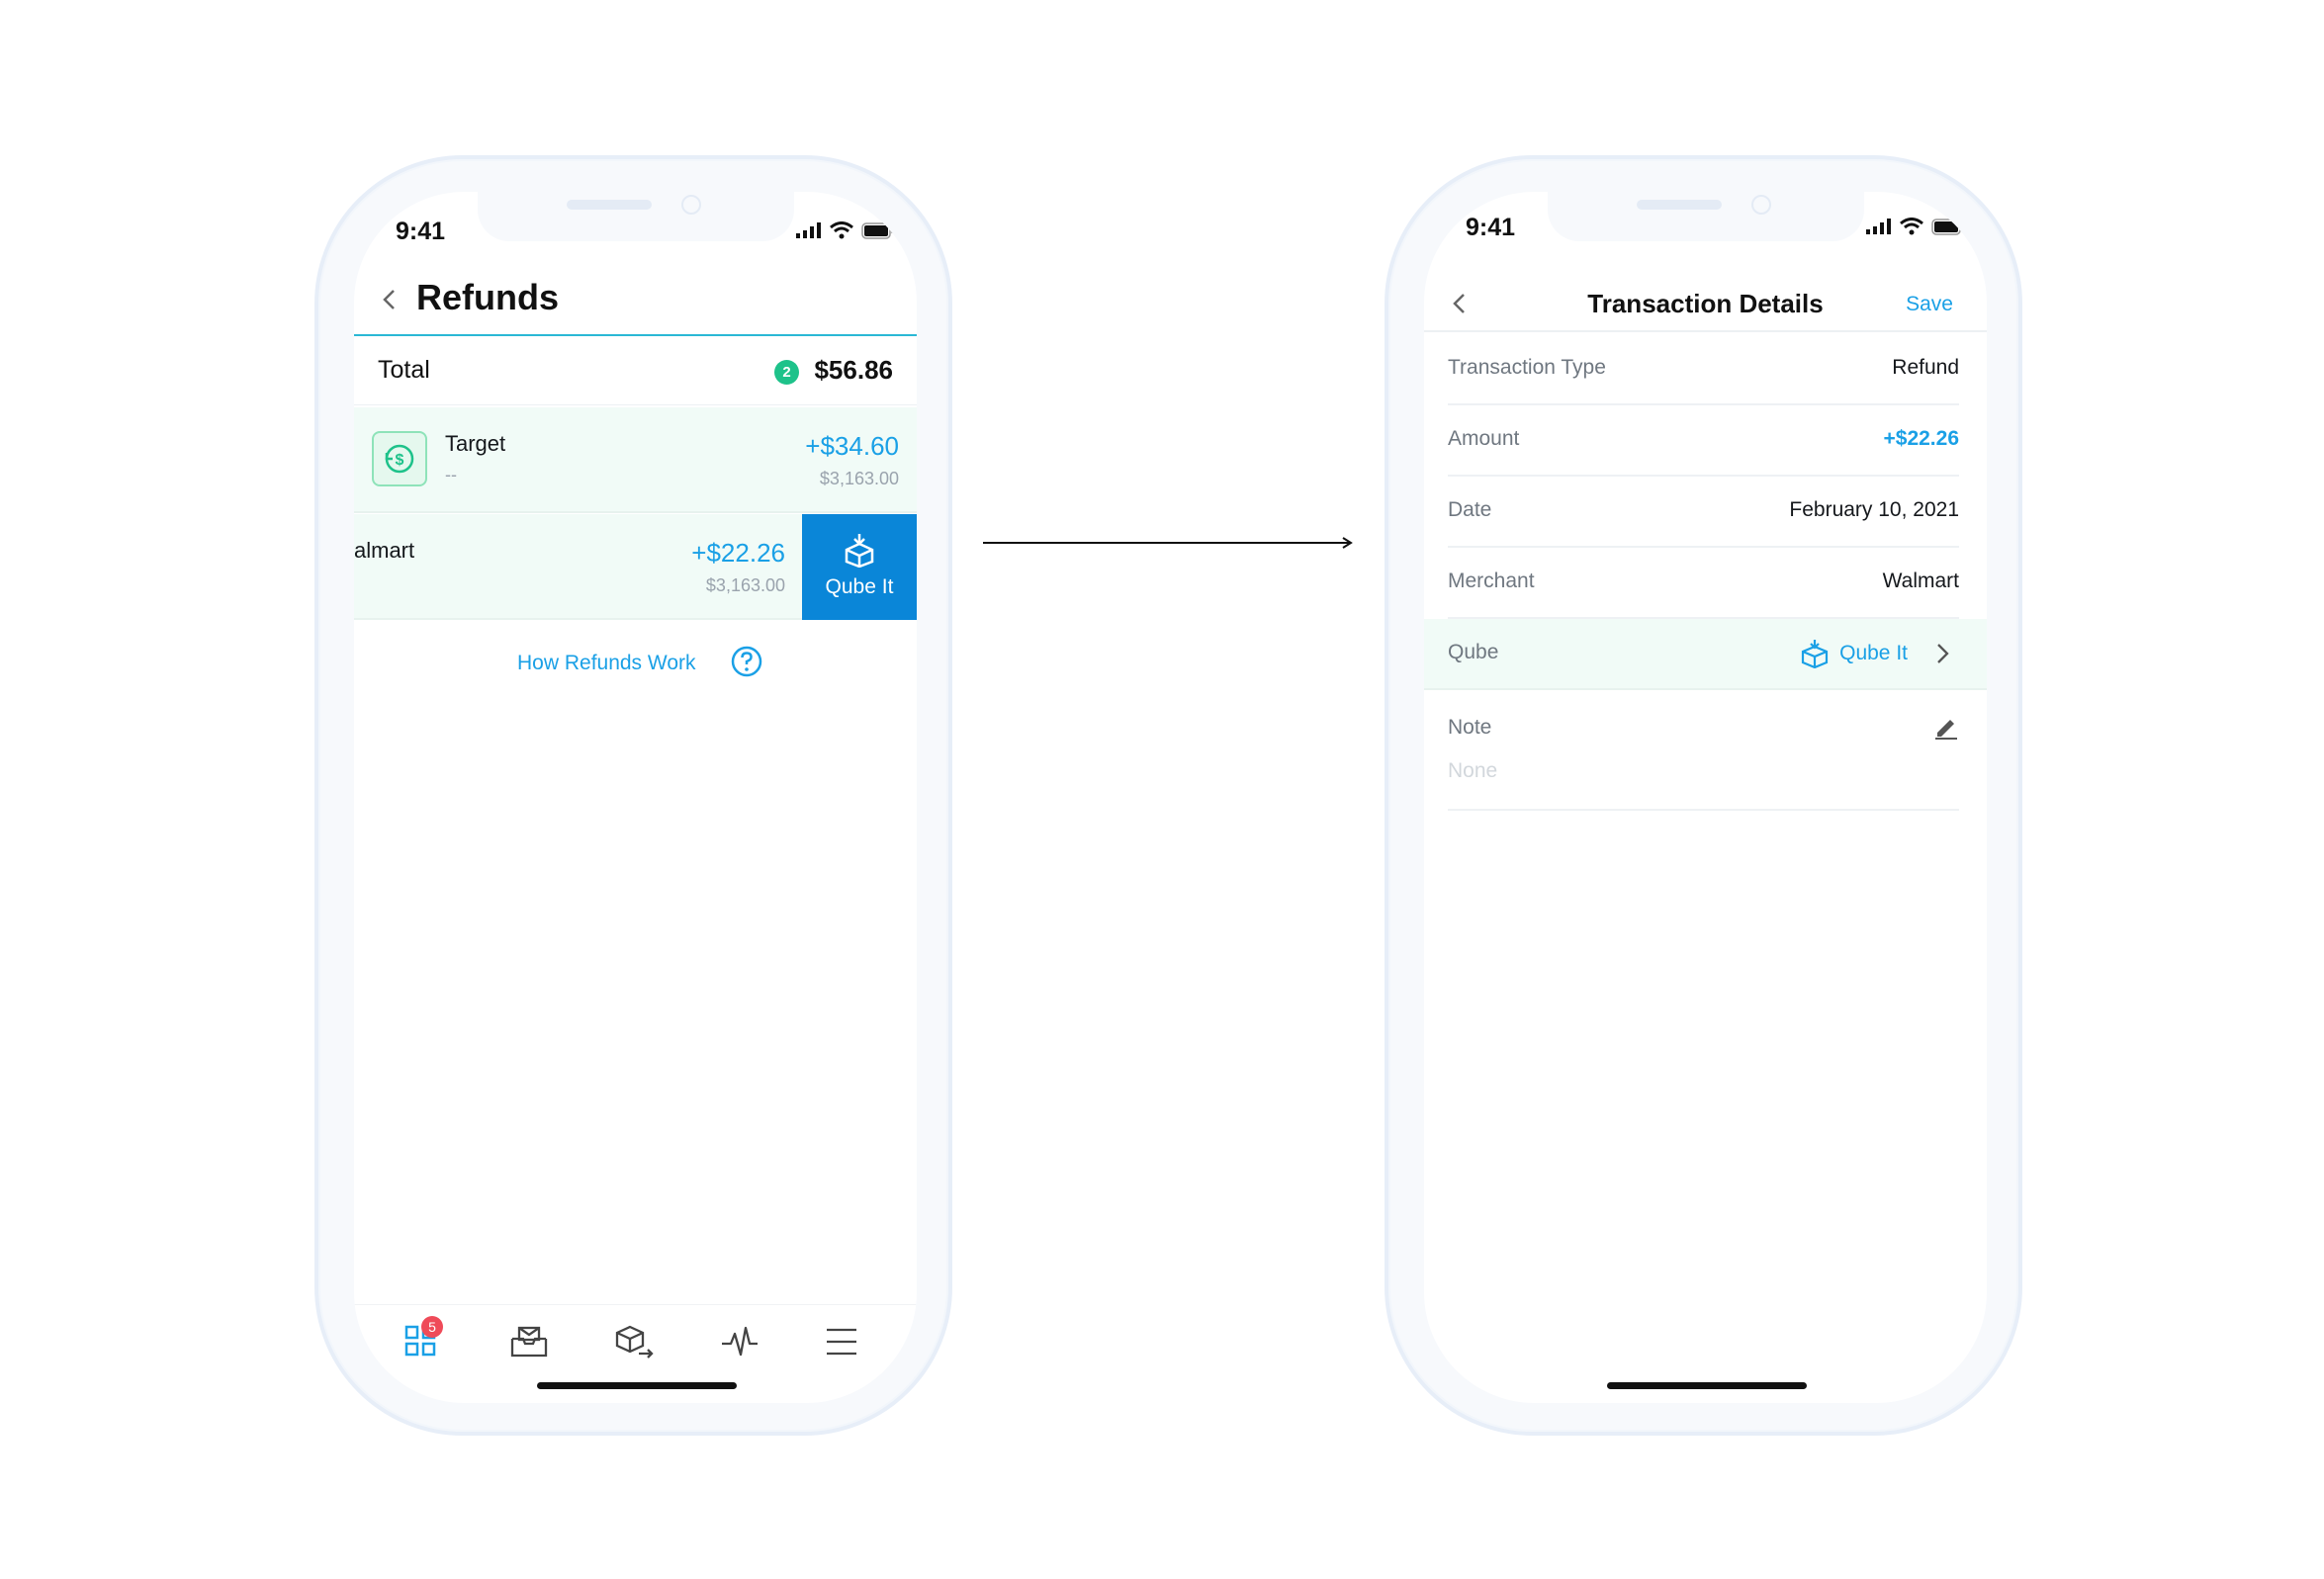 Image resolution: width=2324 pixels, height=1579 pixels. I want to click on detail-row-date: Date February 10, 2021, so click(1703, 513).